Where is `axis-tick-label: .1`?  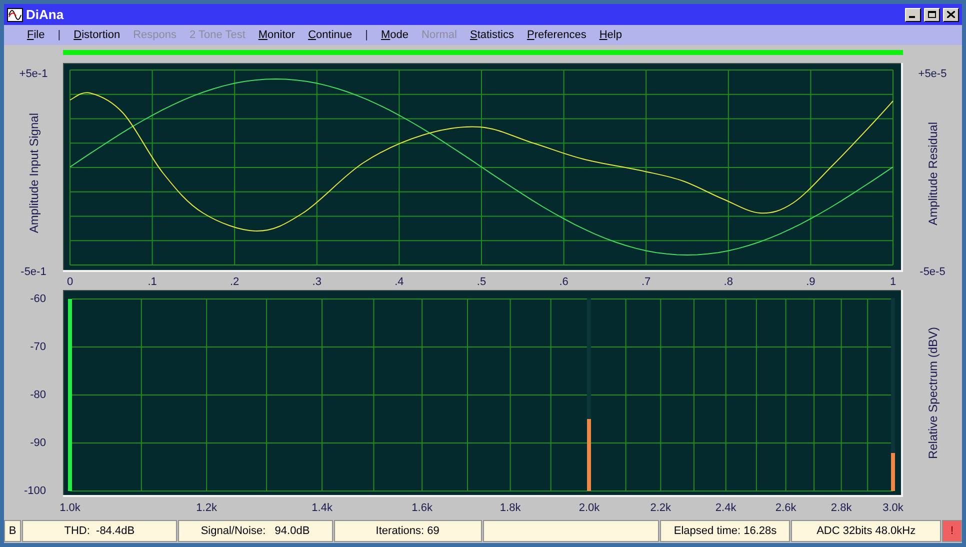
axis-tick-label: .1 is located at coordinates (152, 282).